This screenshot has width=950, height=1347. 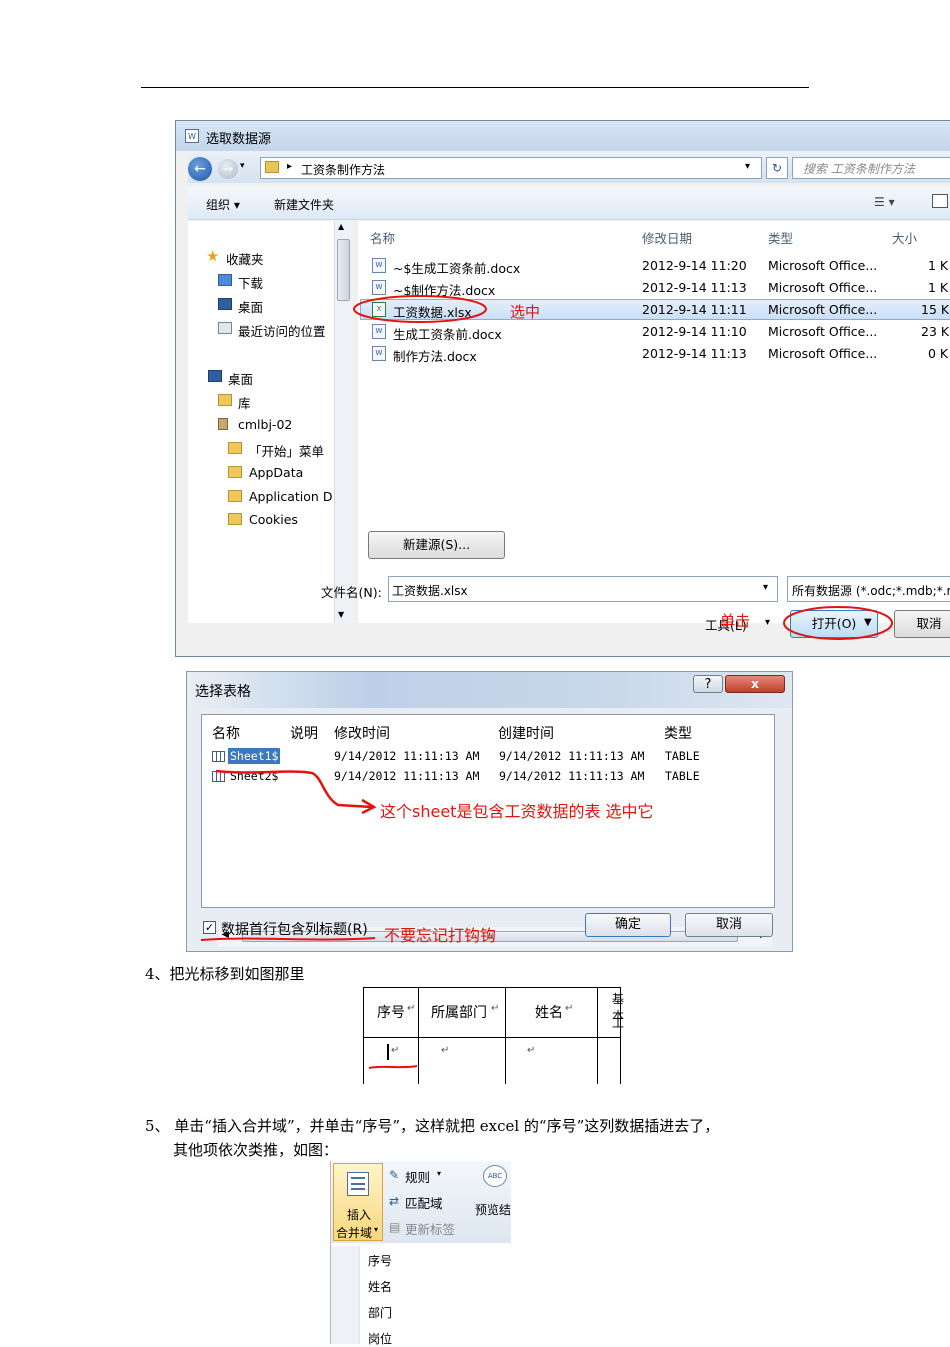 I want to click on nav-libraries: 库, so click(x=244, y=402).